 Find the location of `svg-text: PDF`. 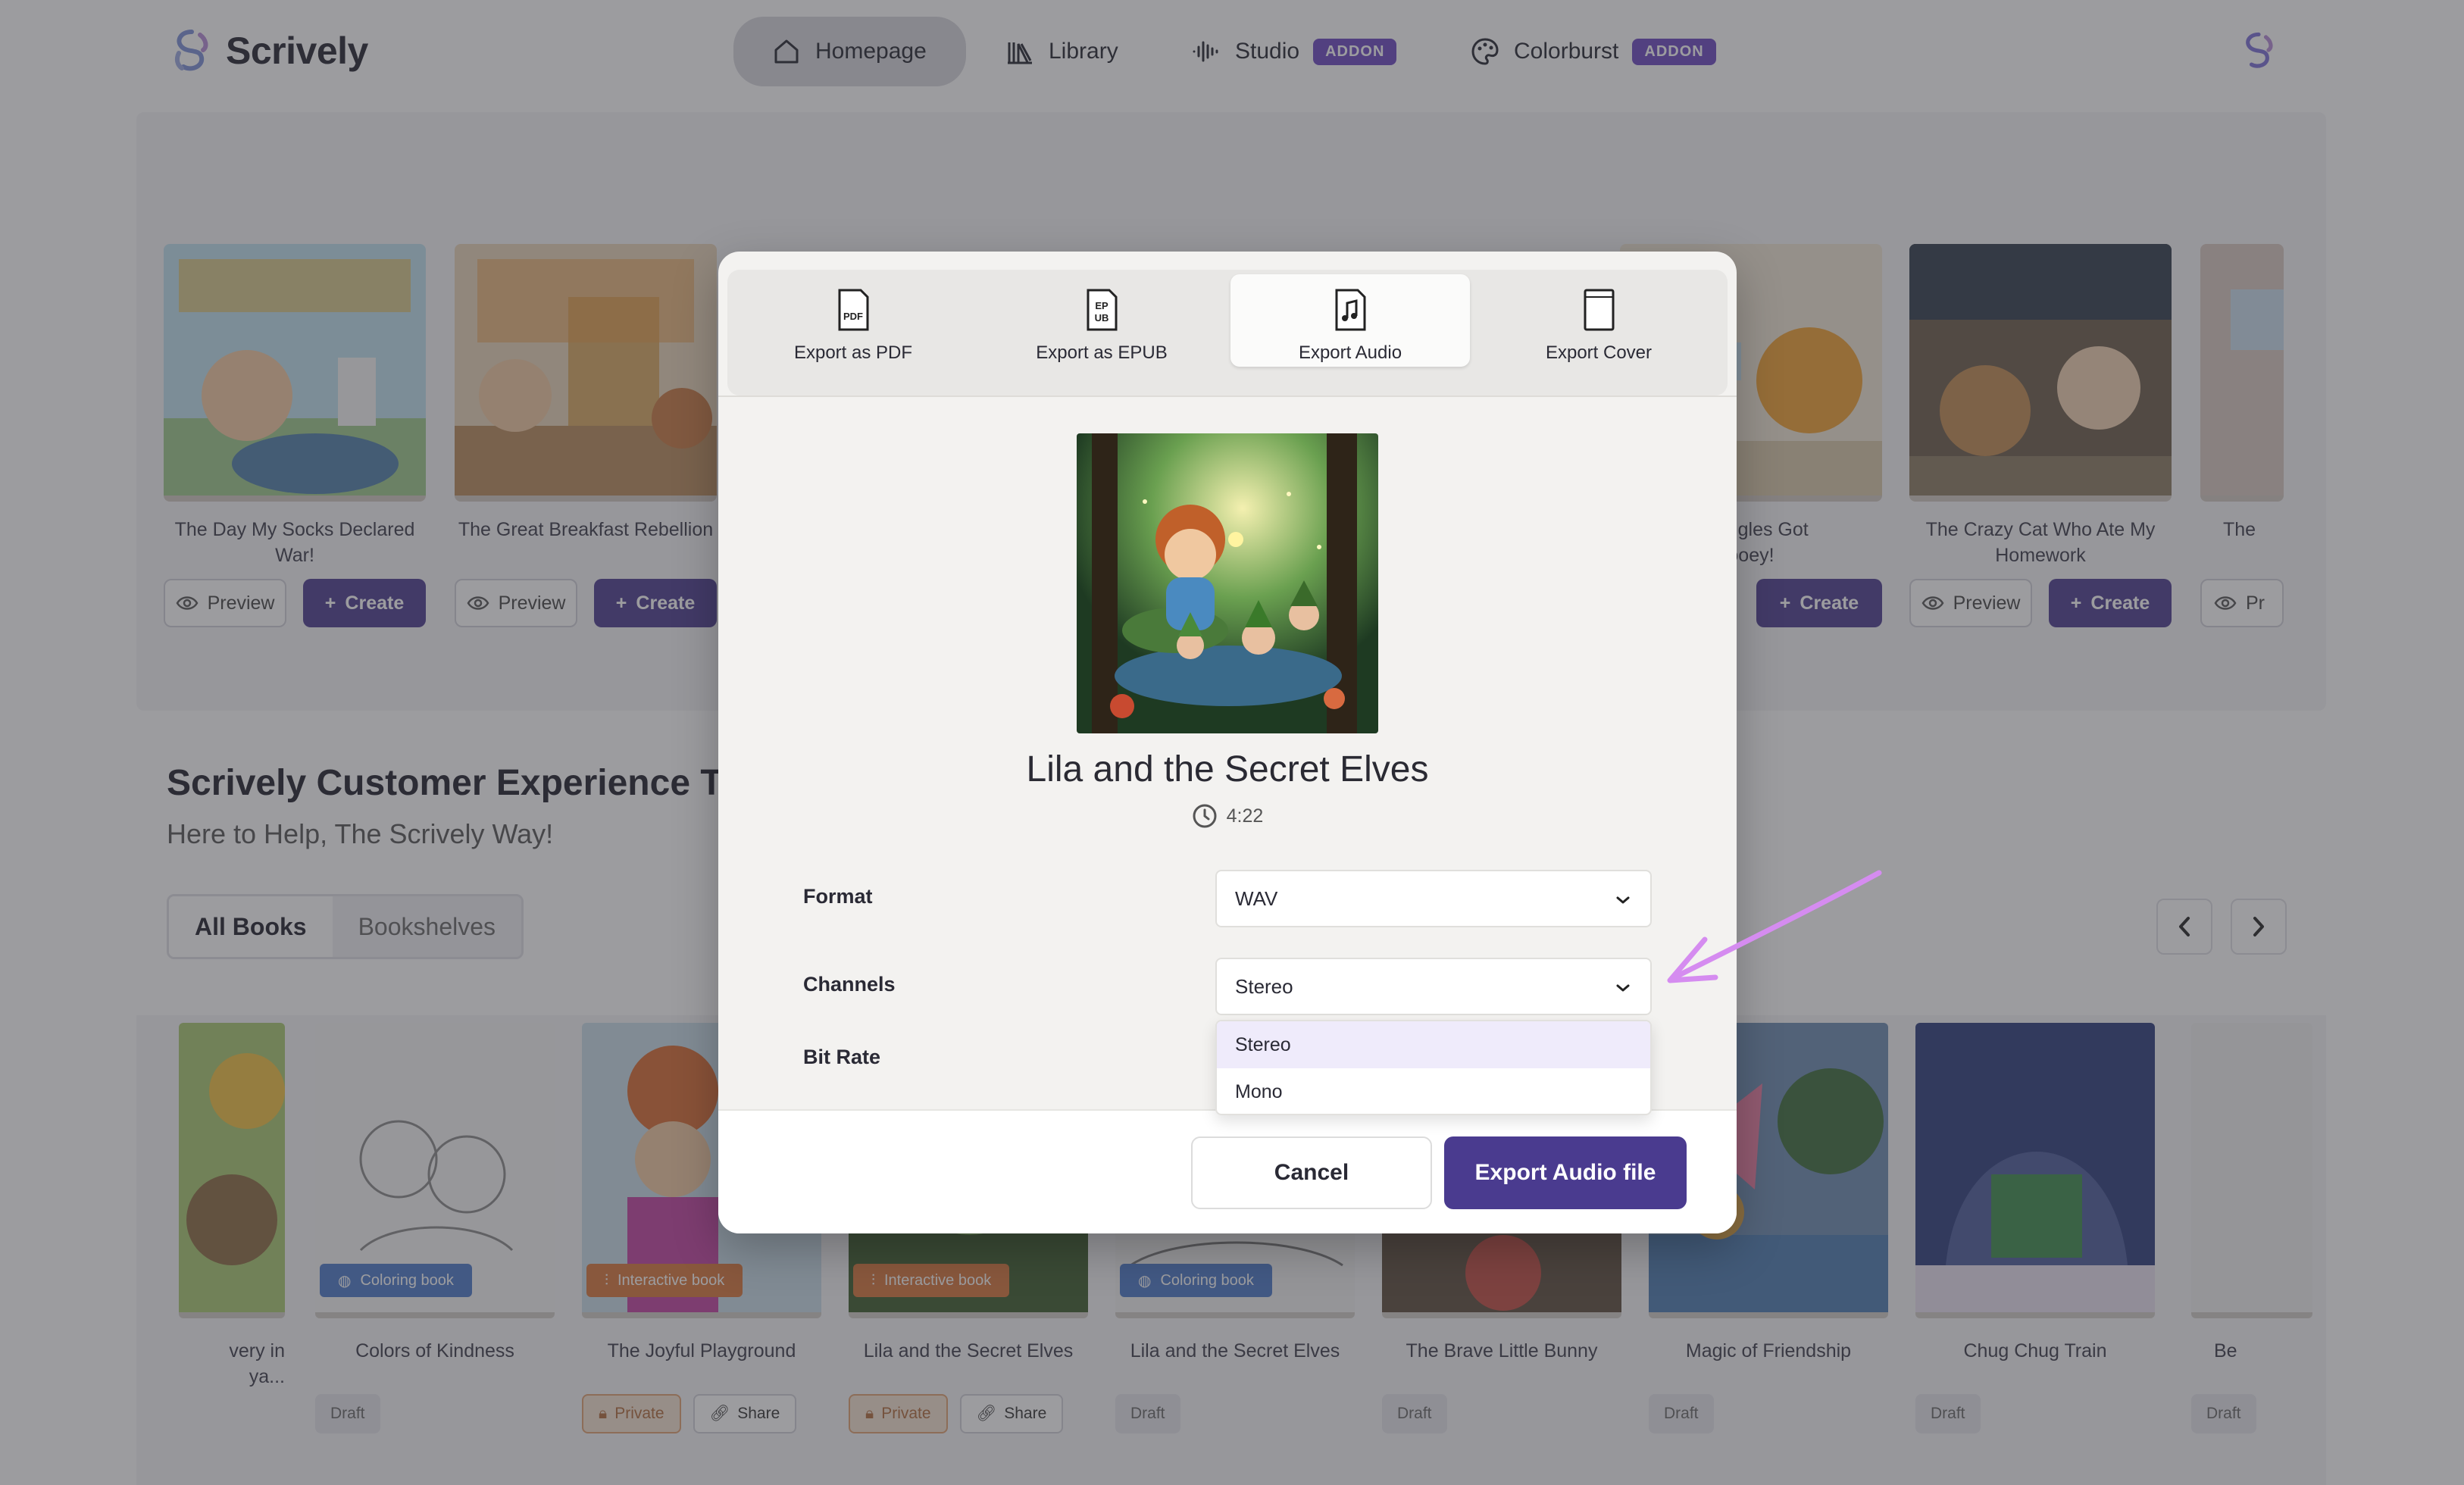

svg-text: PDF is located at coordinates (853, 316).